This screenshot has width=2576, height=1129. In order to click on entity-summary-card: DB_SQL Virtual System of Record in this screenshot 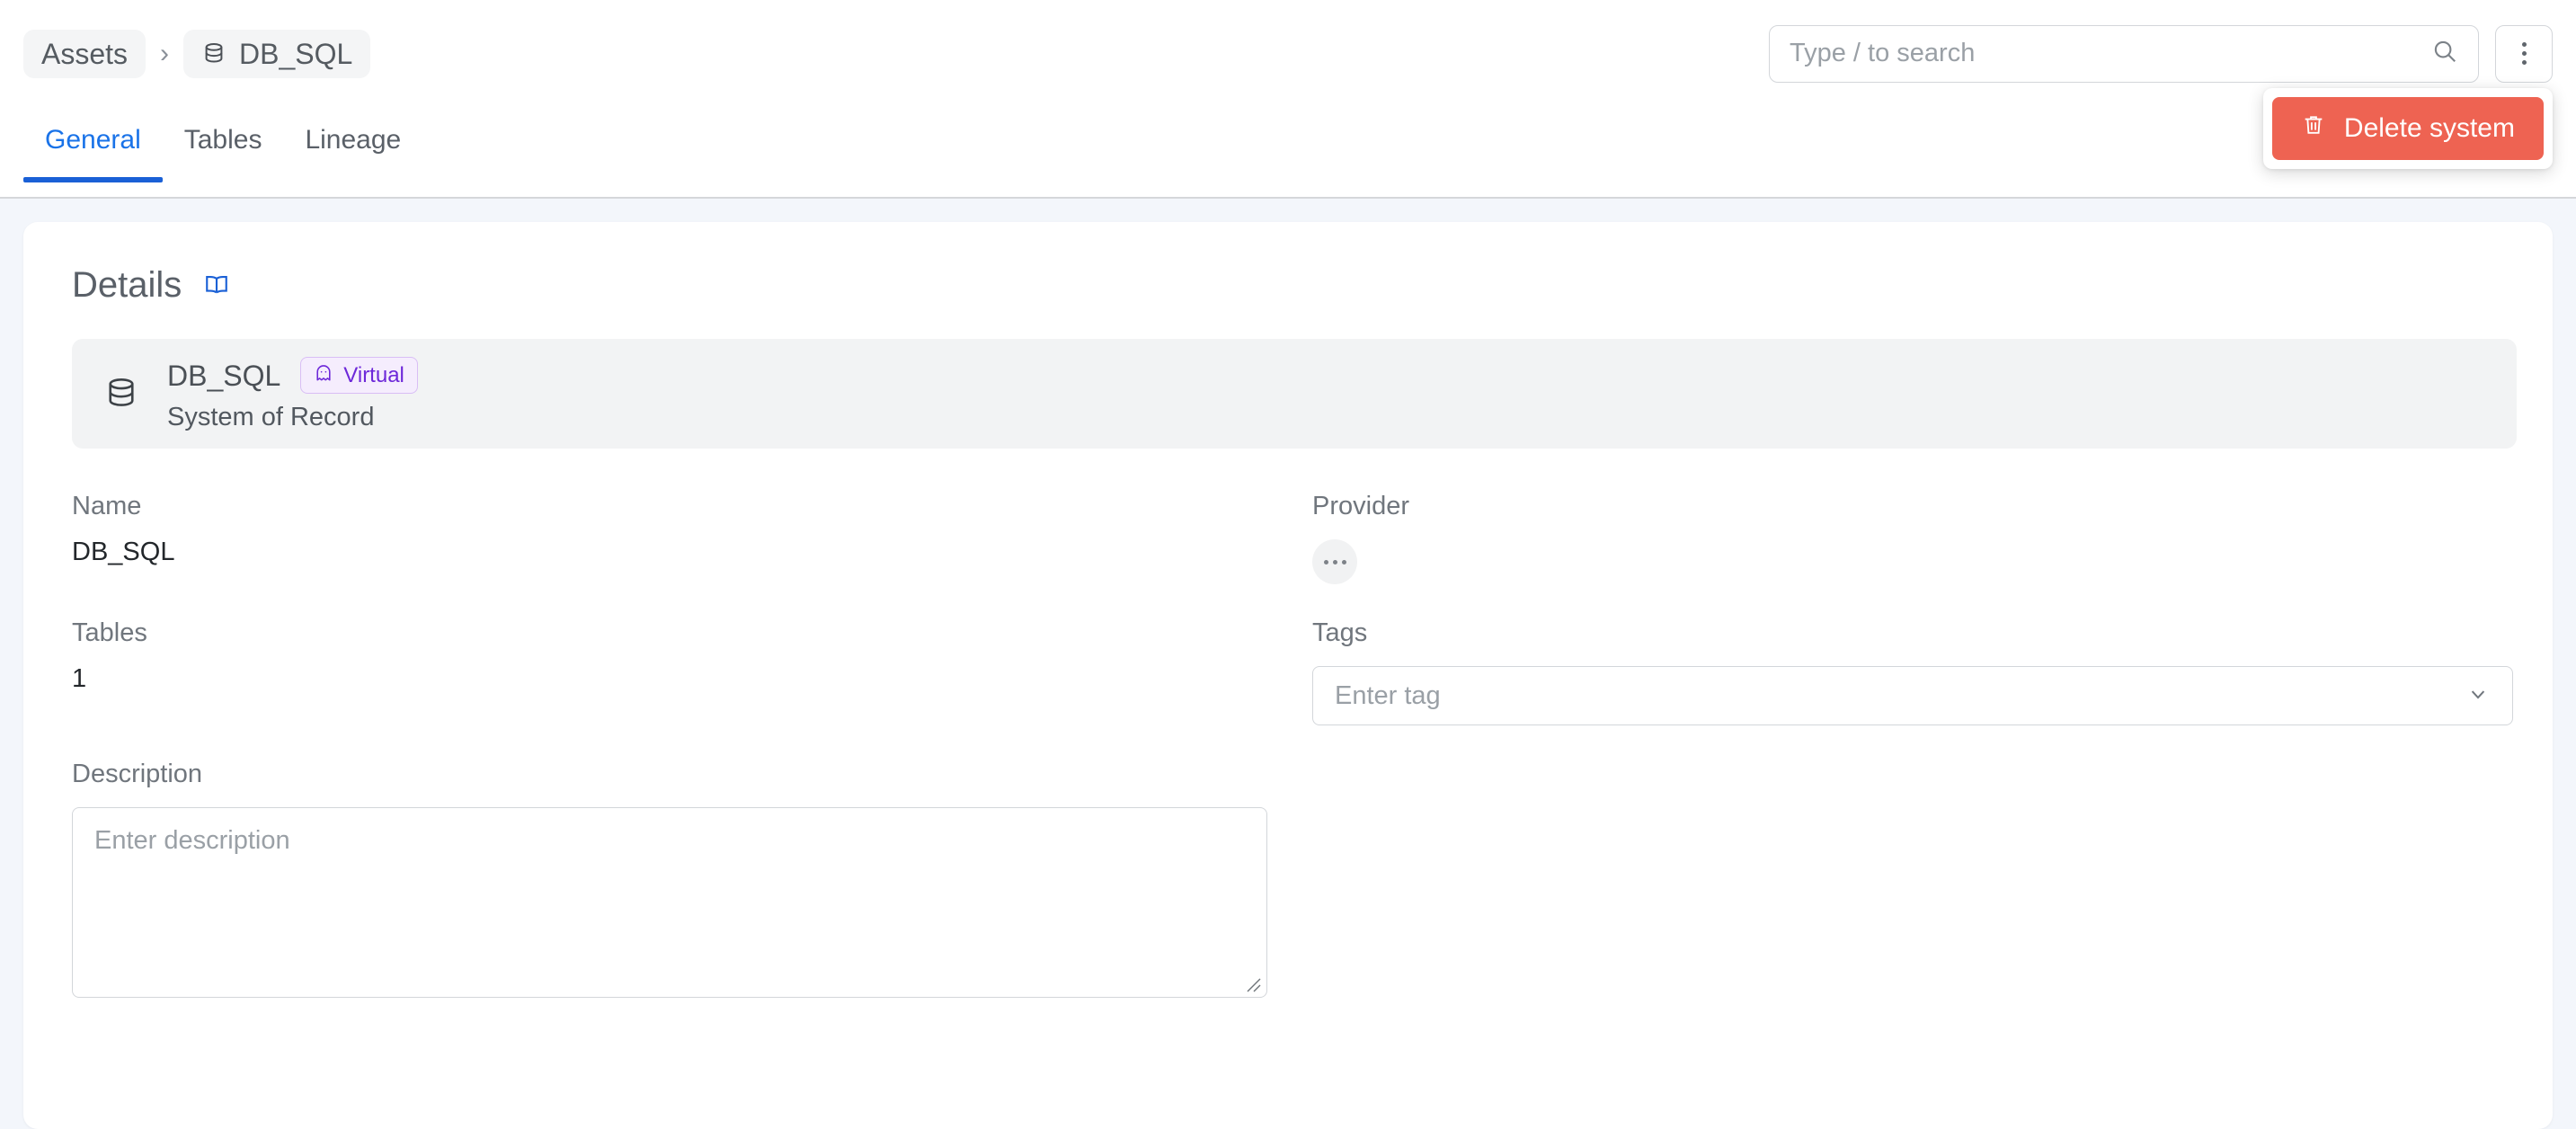, I will do `click(1294, 394)`.